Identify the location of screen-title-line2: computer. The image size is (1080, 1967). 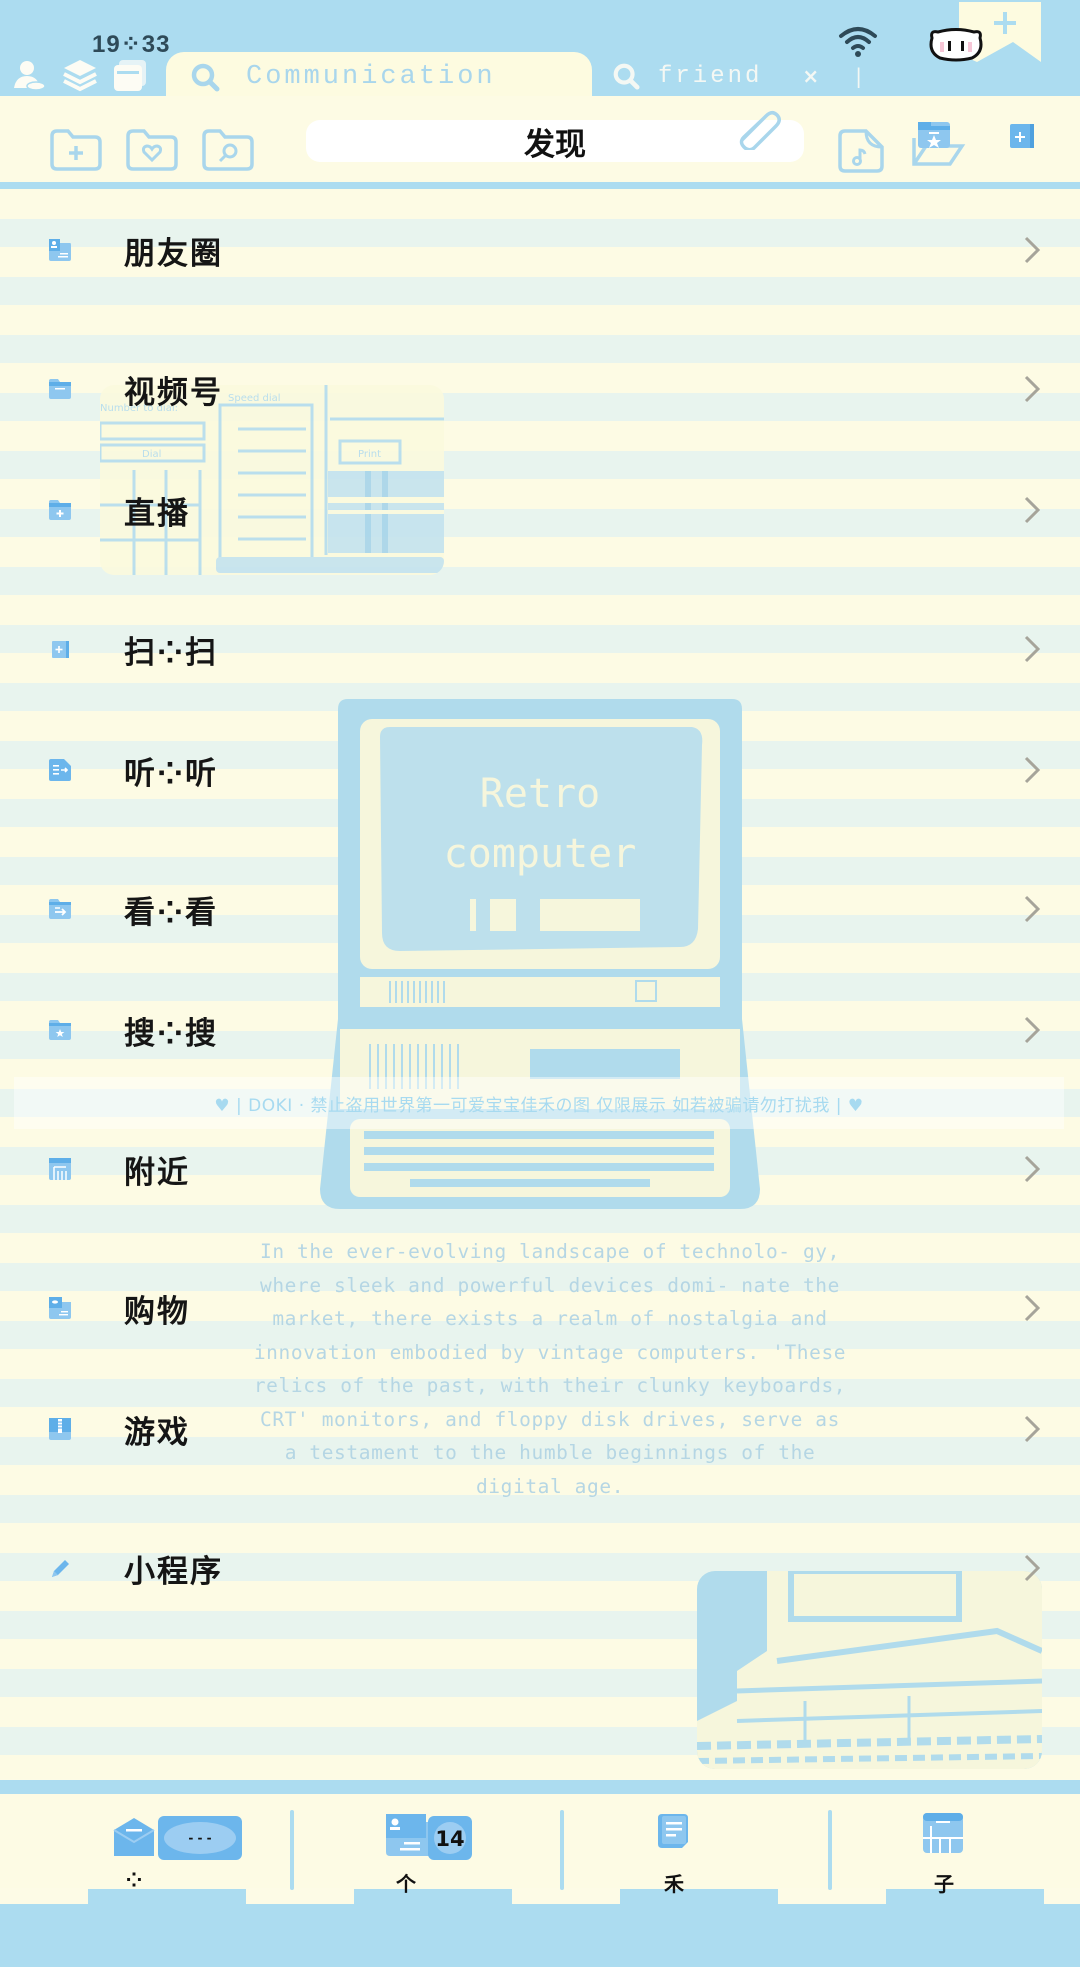
(540, 854).